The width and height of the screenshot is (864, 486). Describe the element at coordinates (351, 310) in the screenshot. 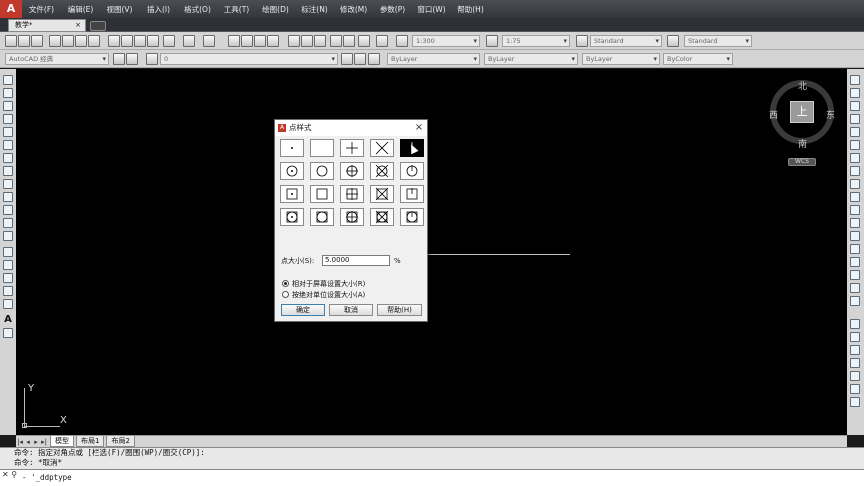

I see `cancel-button: 取消` at that location.